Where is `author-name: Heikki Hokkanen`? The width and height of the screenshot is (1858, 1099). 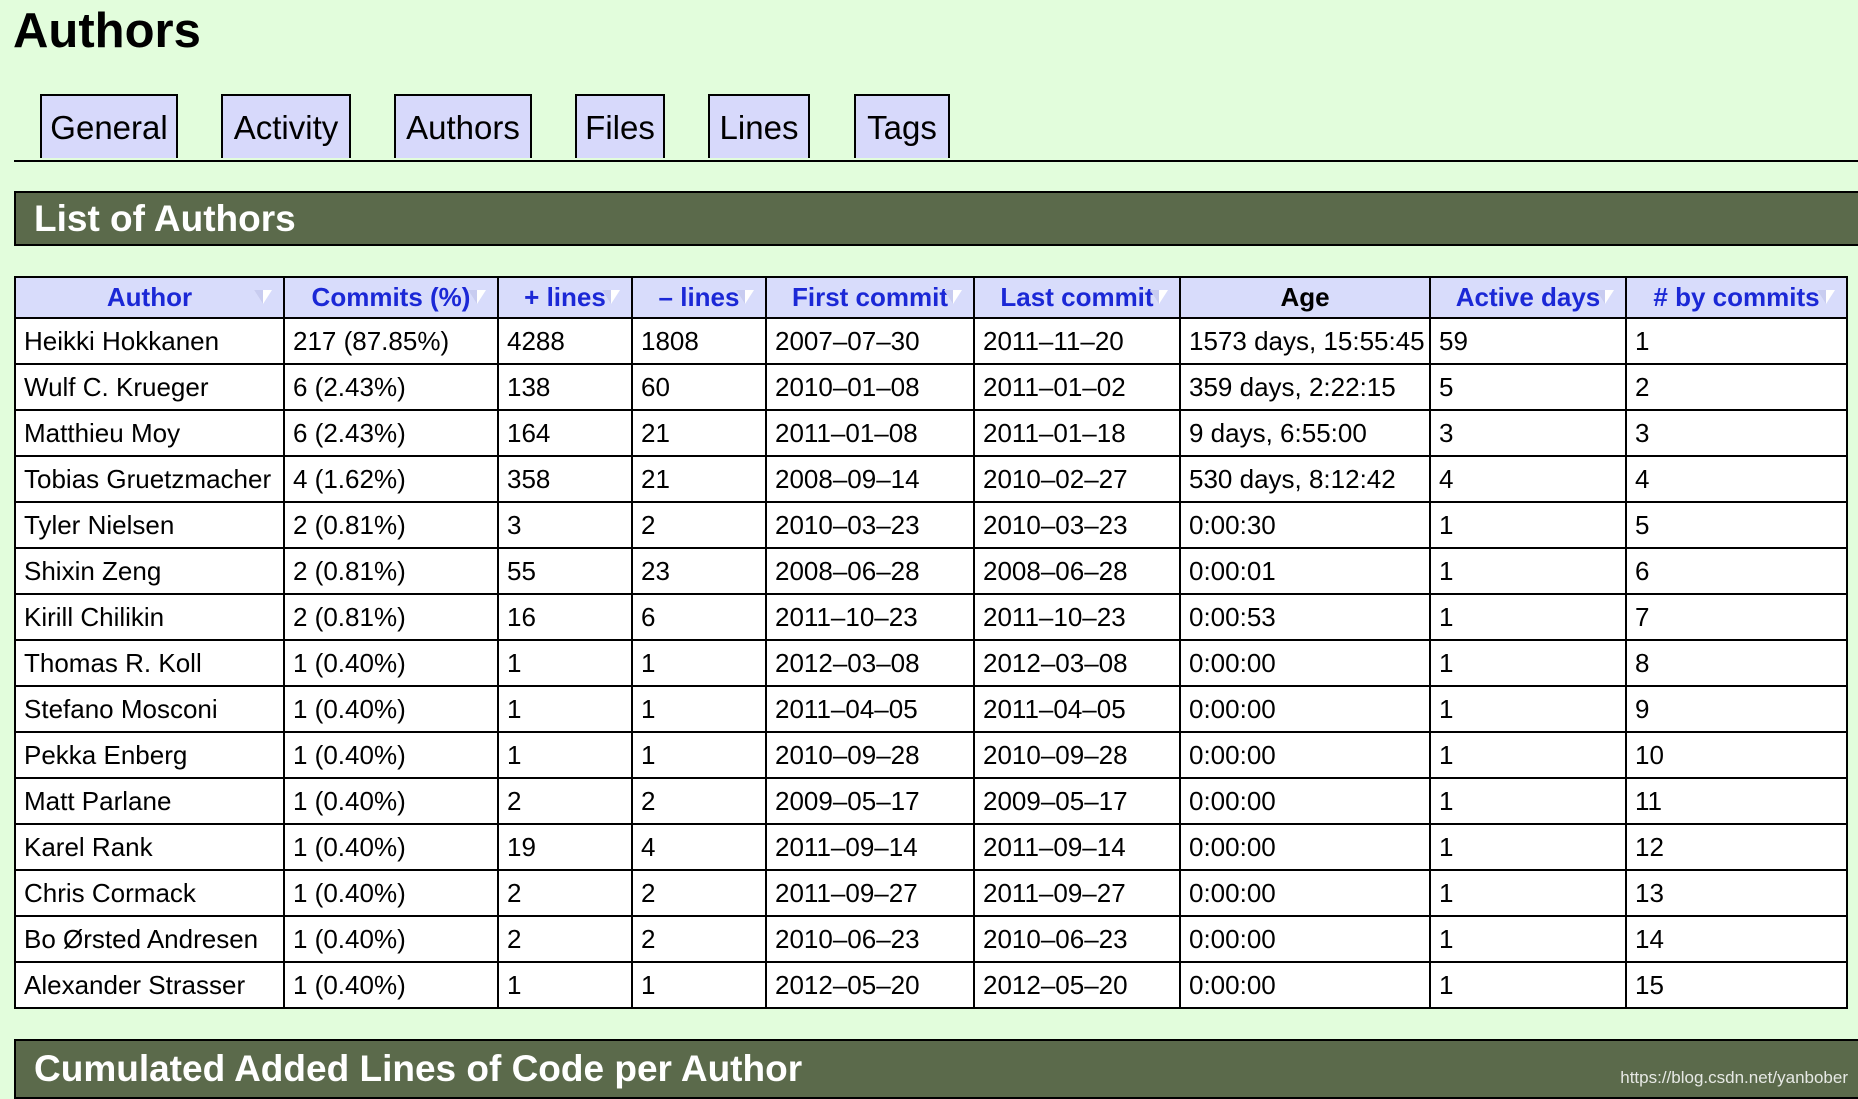 author-name: Heikki Hokkanen is located at coordinates (149, 341).